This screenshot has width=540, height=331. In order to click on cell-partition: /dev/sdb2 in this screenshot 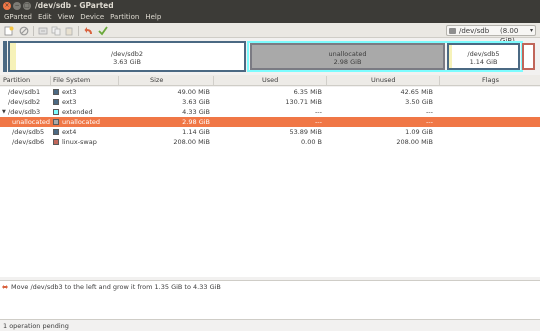, I will do `click(24, 102)`.